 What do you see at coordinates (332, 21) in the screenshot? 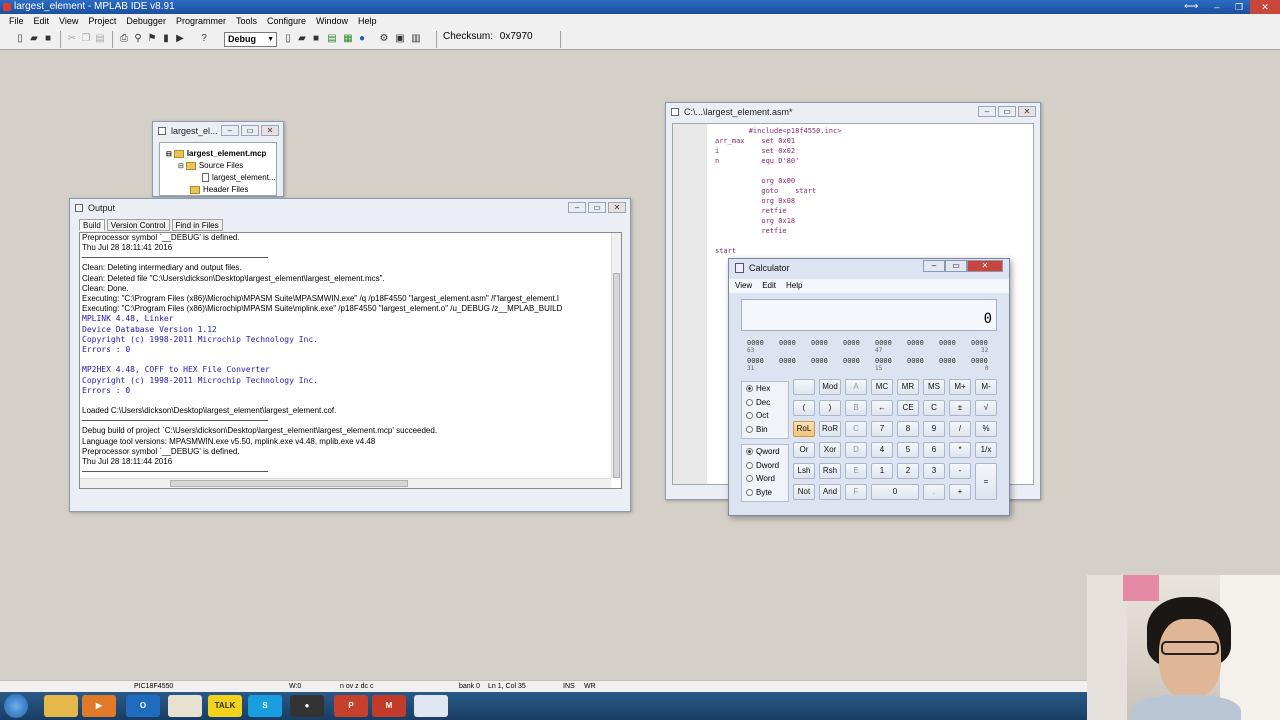
I see `menu-window: Window` at bounding box center [332, 21].